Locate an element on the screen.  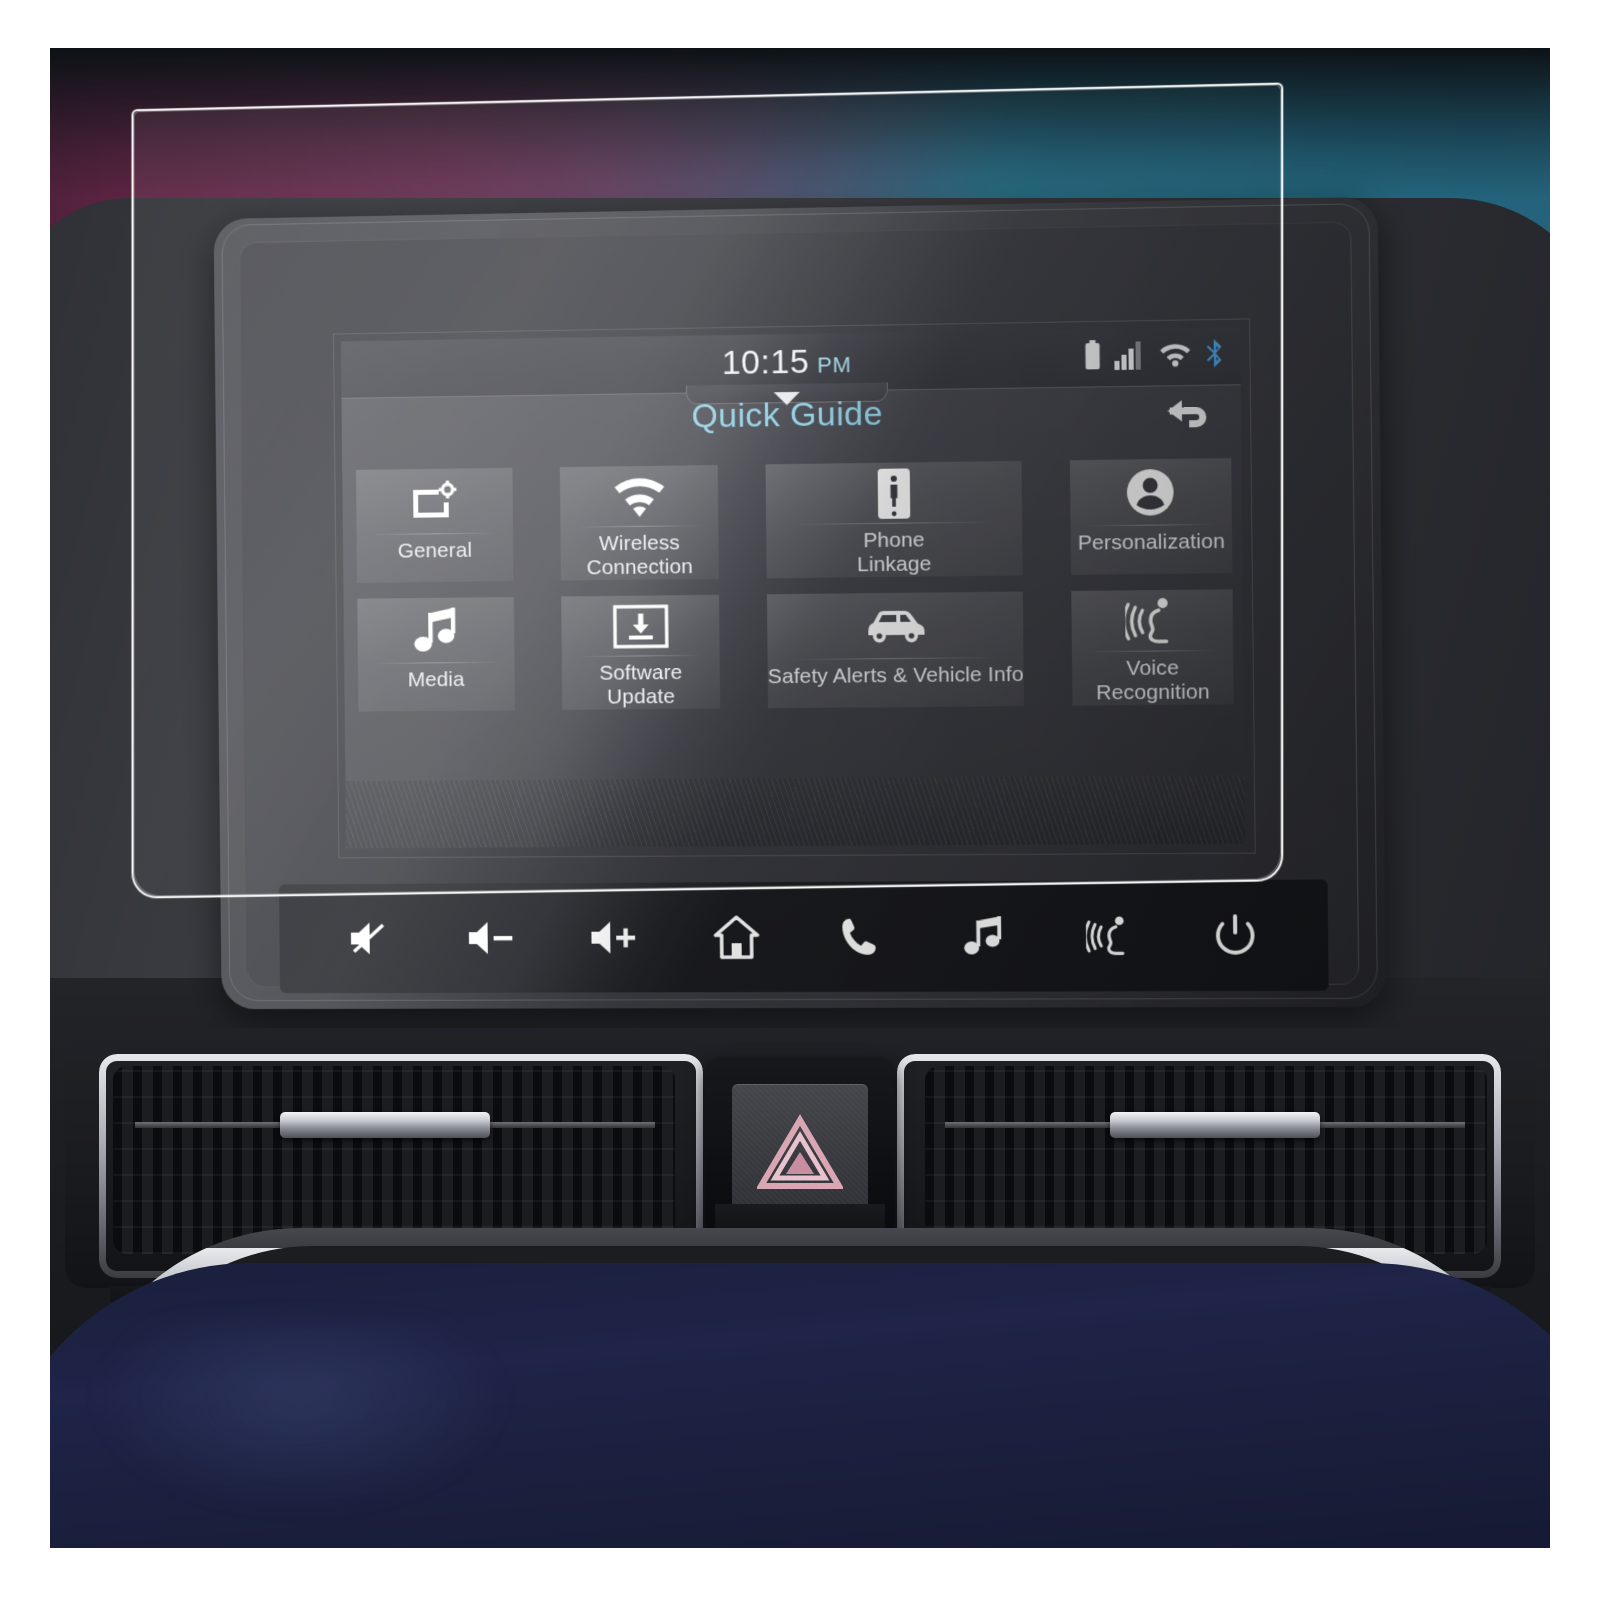
tile-label: Safety Alerts & Vehicle Info is located at coordinates (895, 675).